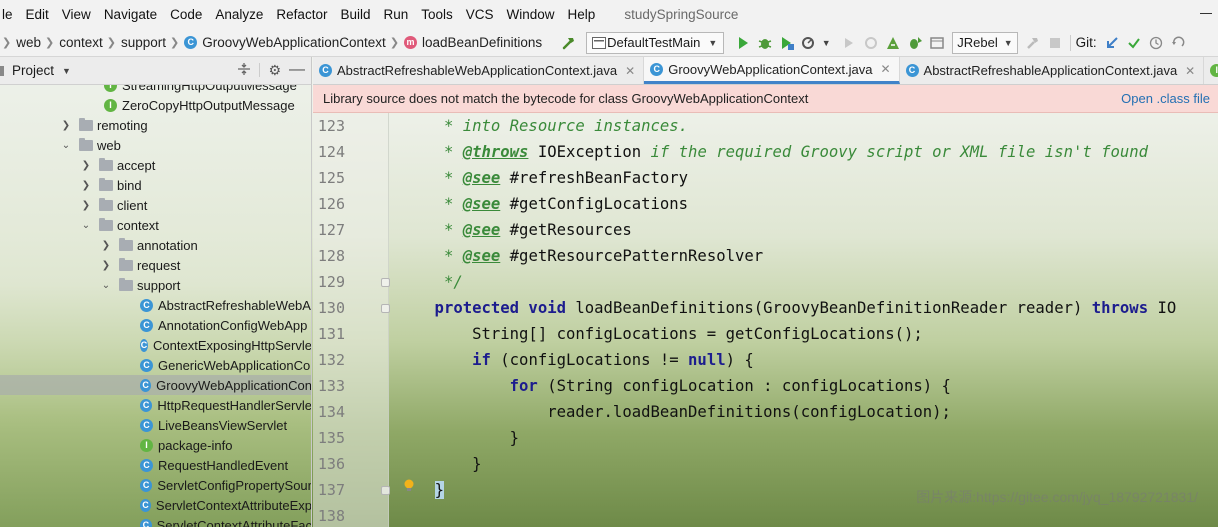 Image resolution: width=1218 pixels, height=527 pixels. What do you see at coordinates (355, 14) in the screenshot?
I see `menu-build: Build` at bounding box center [355, 14].